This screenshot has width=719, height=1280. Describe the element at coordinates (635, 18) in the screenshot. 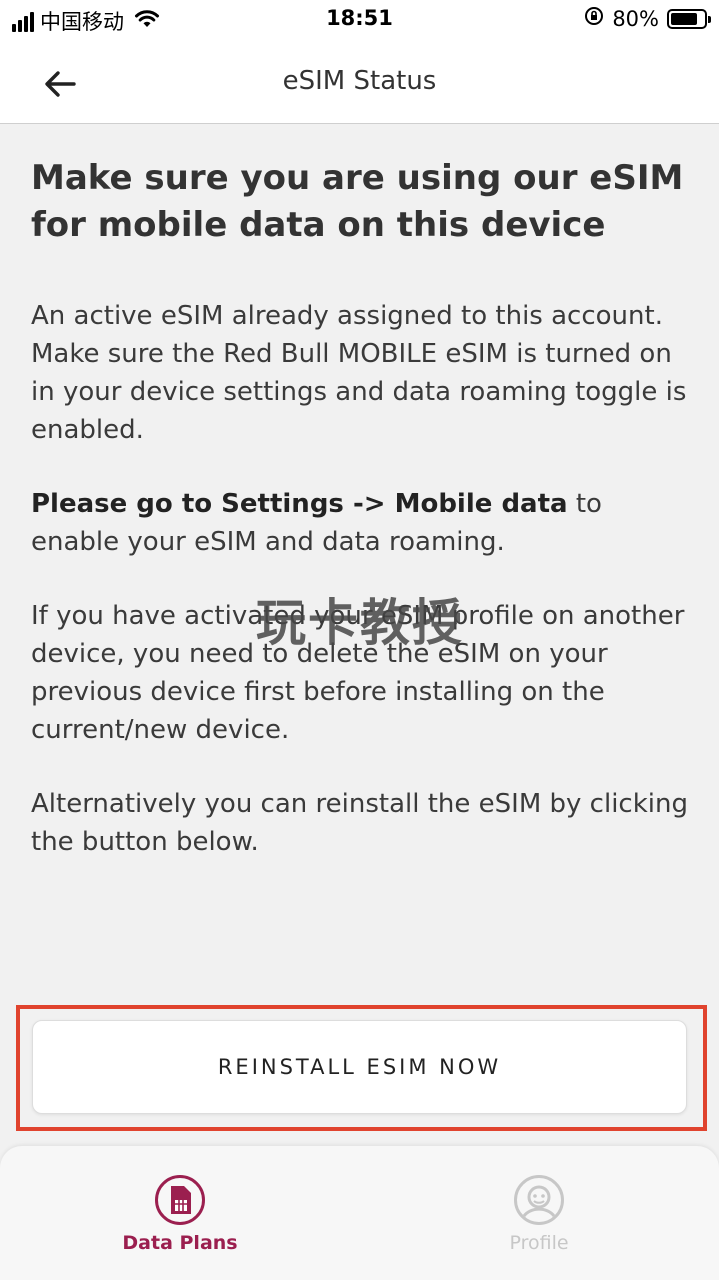

I see `battery-percent: 80%` at that location.